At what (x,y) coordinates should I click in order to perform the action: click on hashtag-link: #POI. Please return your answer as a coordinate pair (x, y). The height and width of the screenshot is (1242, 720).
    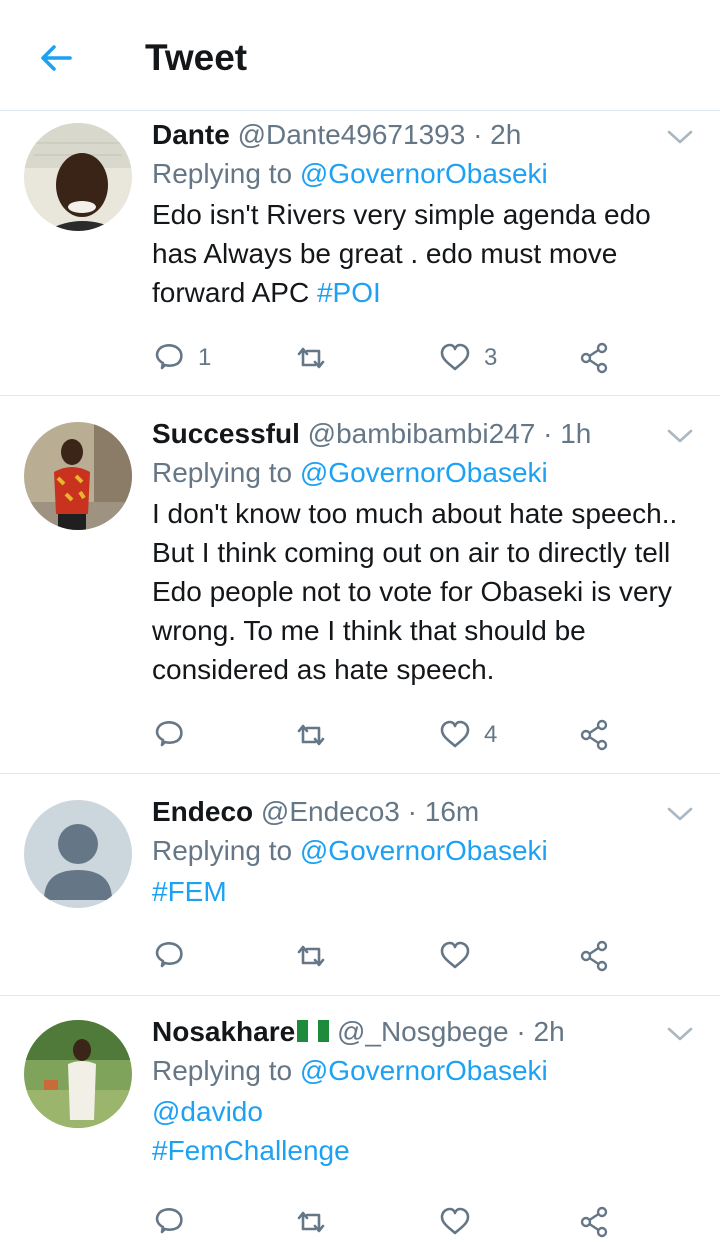
    Looking at the image, I should click on (349, 292).